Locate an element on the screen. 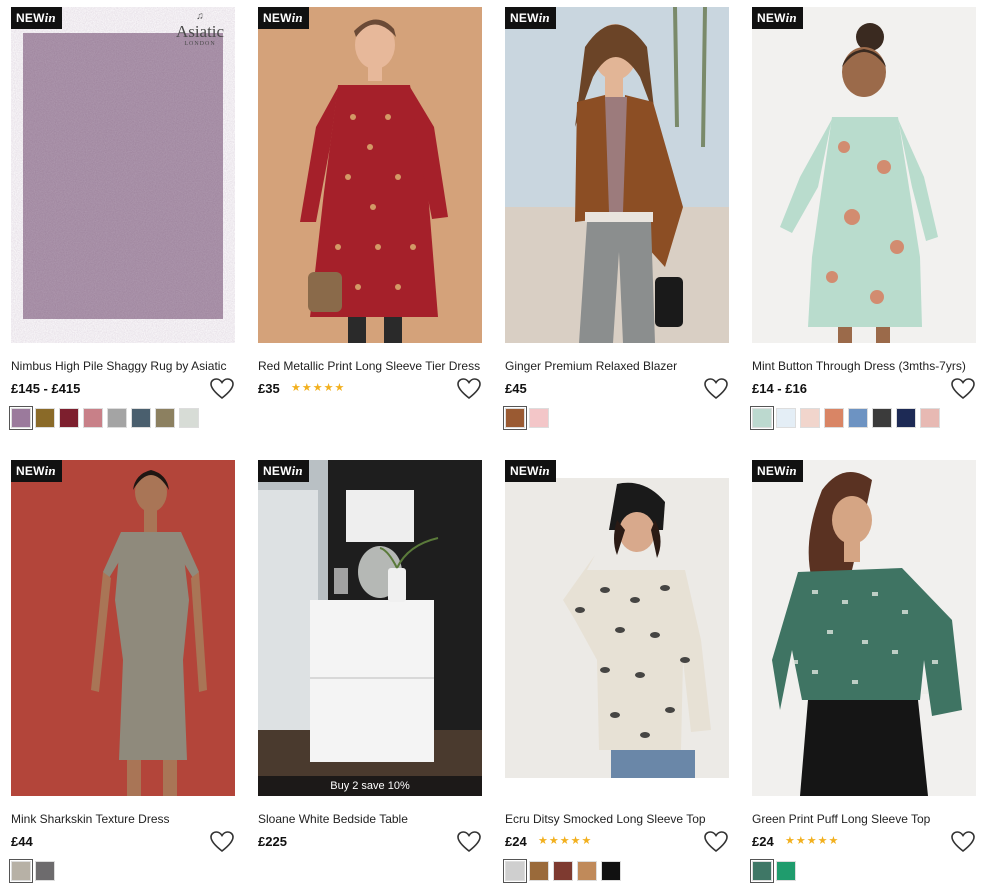 Image resolution: width=982 pixels, height=891 pixels. ecru-top-image is located at coordinates (617, 628).